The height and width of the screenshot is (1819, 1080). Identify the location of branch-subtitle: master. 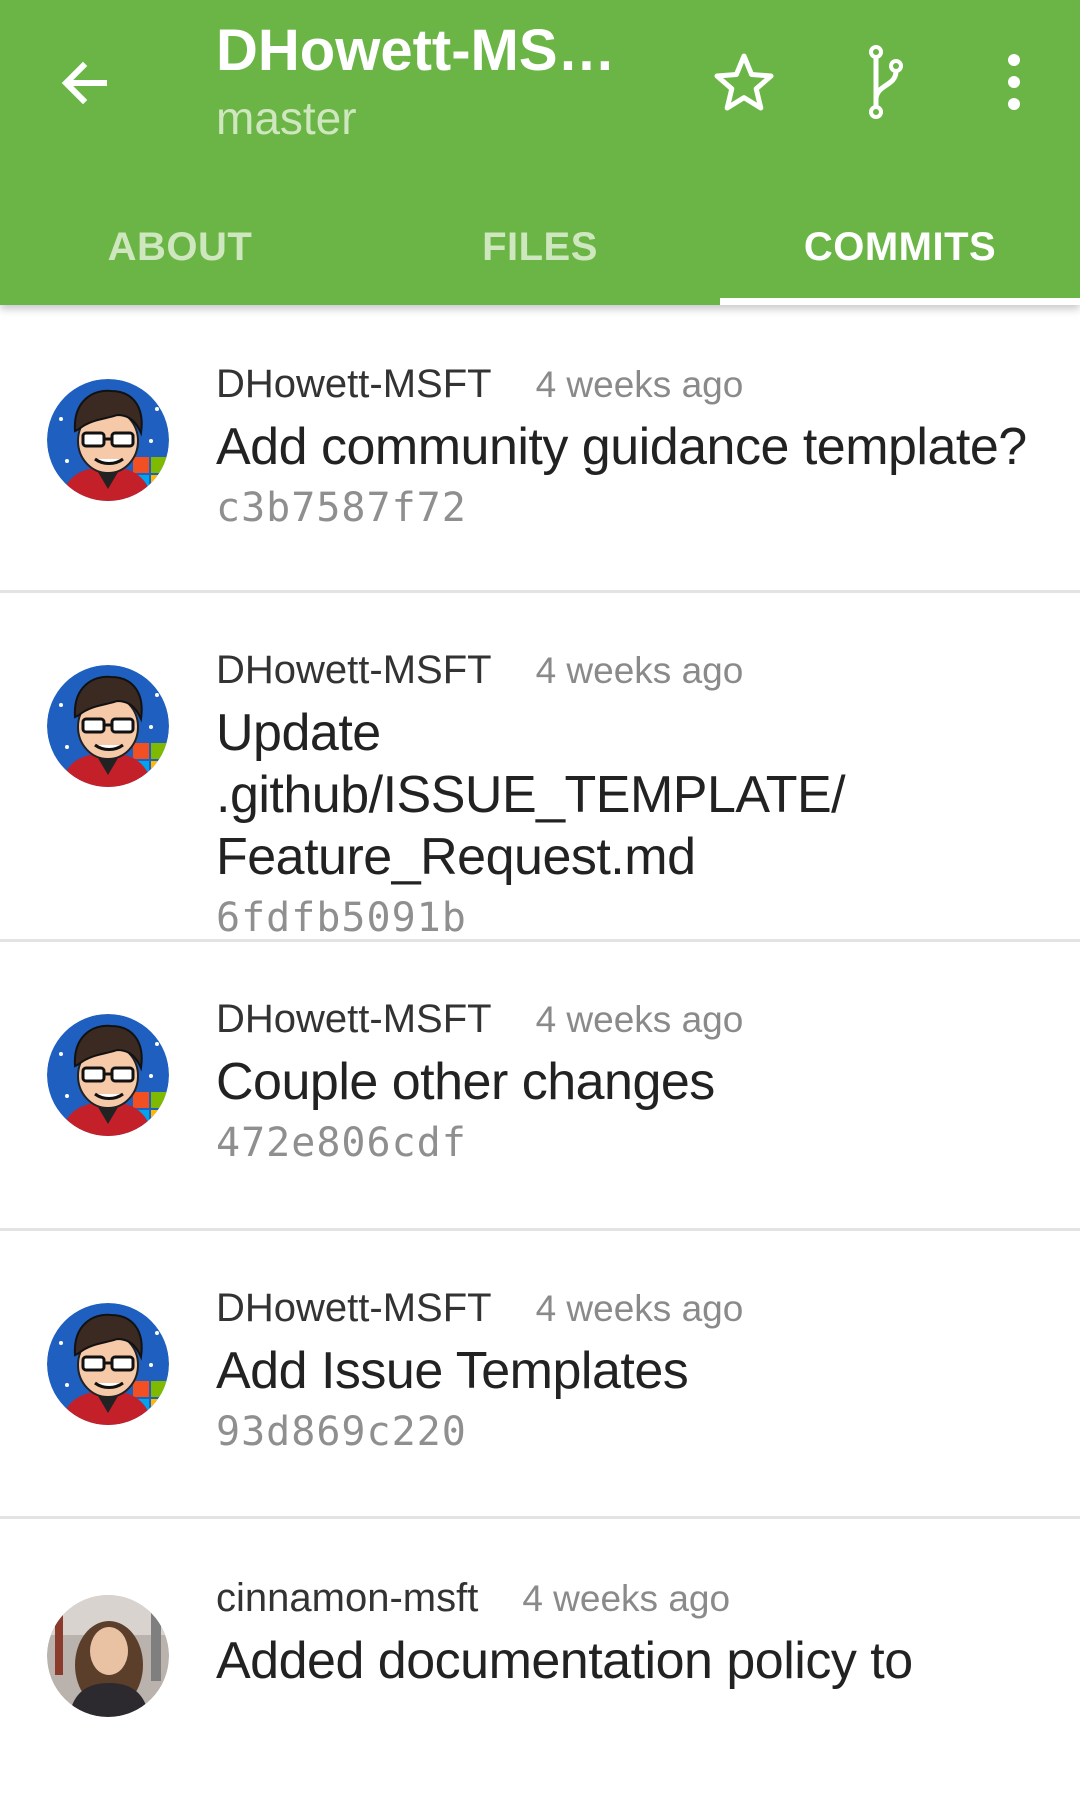
(286, 118).